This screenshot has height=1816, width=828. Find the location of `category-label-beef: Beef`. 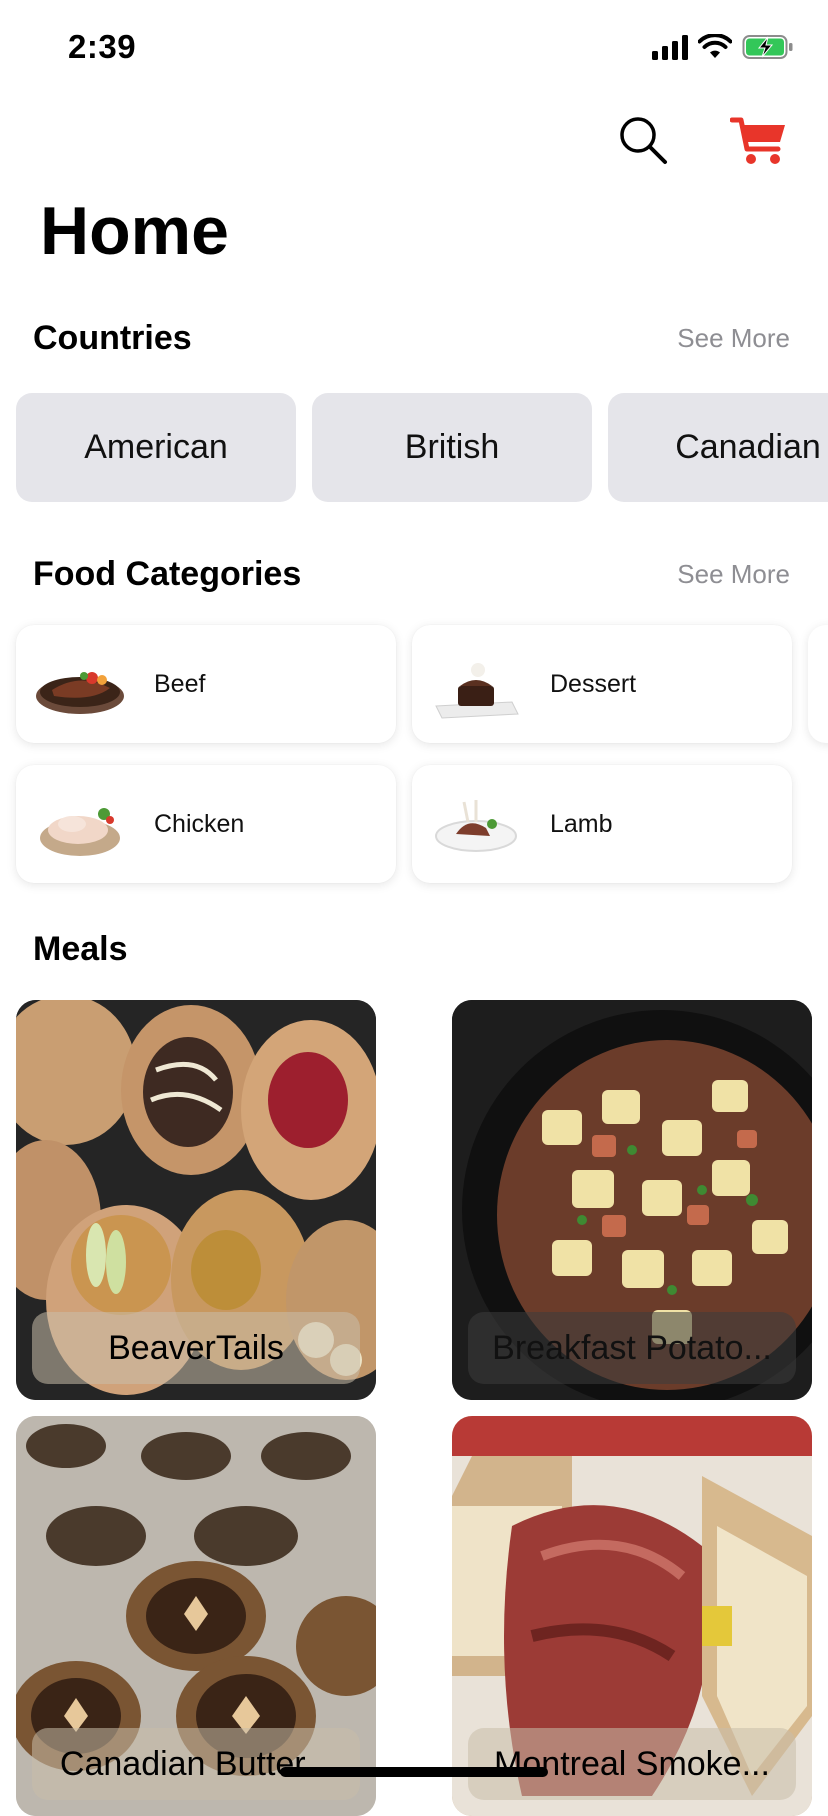

category-label-beef: Beef is located at coordinates (180, 683).